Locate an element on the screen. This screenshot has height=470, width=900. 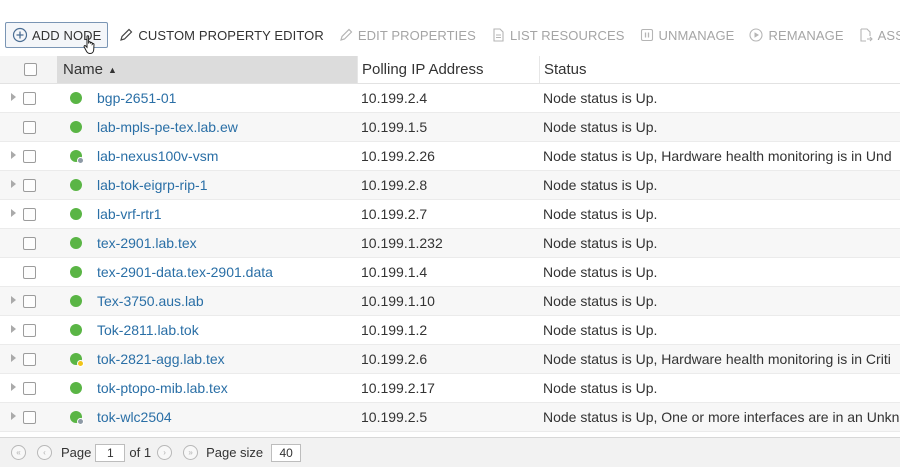
column-header-status: Status is located at coordinates (719, 69).